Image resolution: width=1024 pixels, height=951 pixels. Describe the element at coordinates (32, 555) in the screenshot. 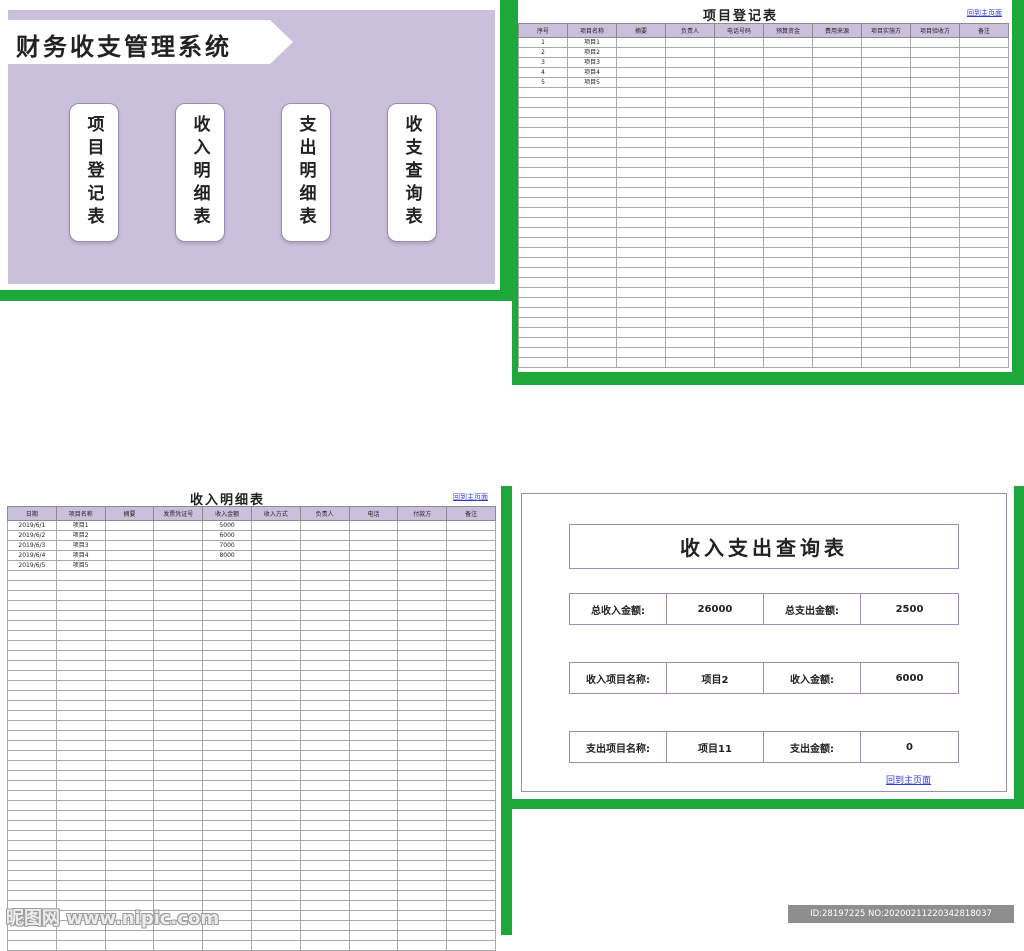

I see `table-cell: 2019/6/4` at that location.